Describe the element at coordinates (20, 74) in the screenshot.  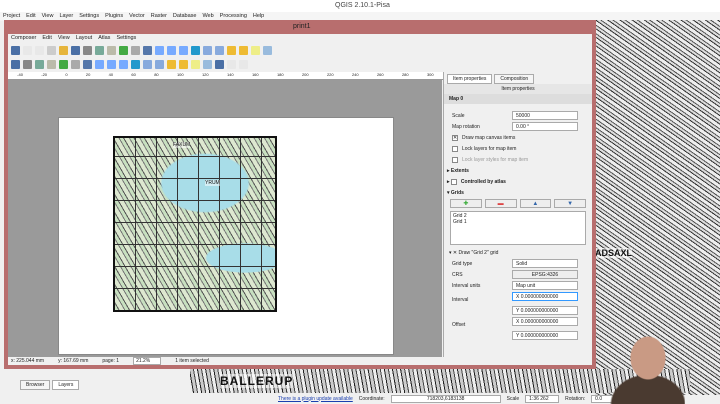
I see `ruler-tick: -40` at that location.